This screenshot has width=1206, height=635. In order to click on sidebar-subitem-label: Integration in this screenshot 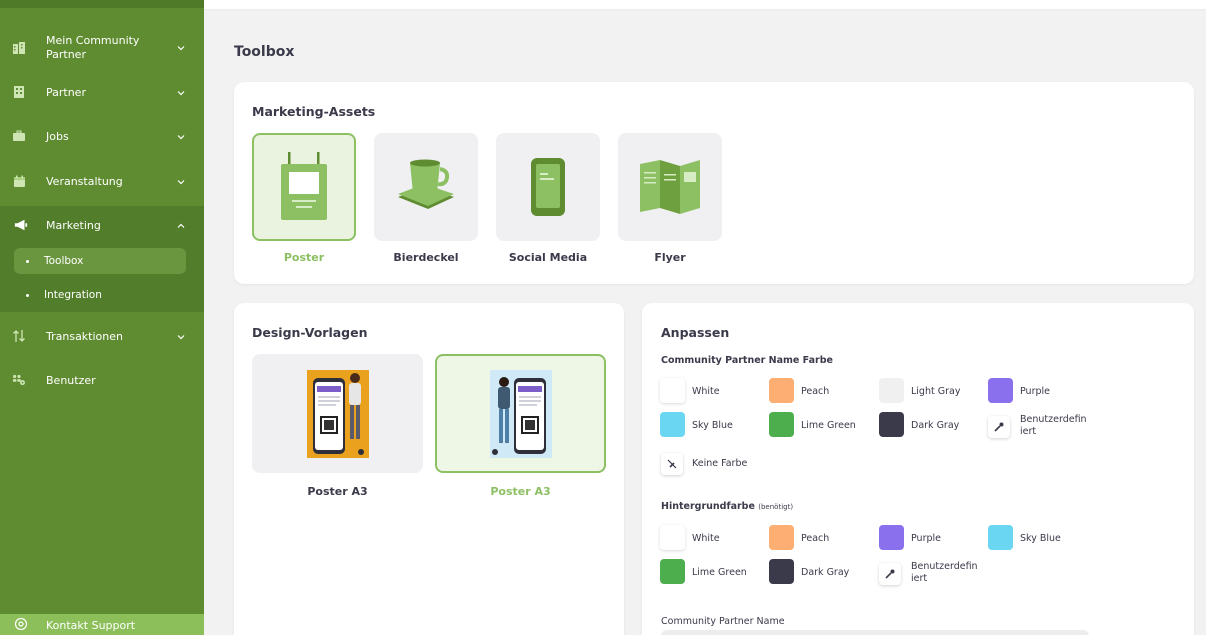, I will do `click(73, 295)`.